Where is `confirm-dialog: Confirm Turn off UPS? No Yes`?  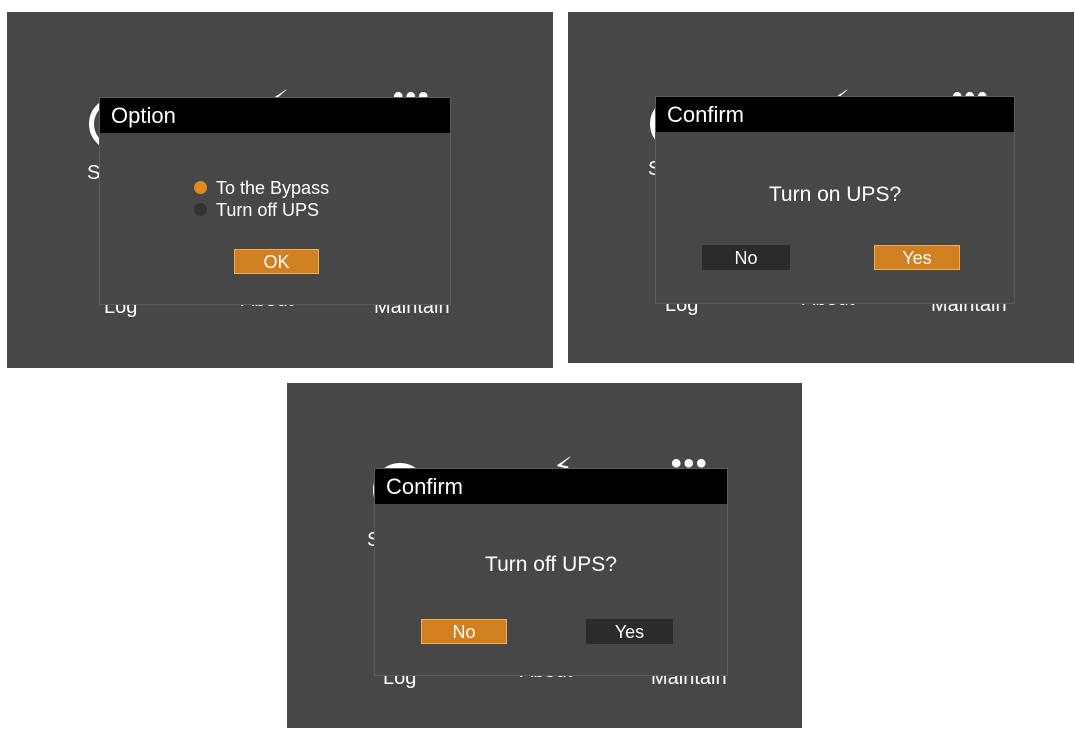
confirm-dialog: Confirm Turn off UPS? No Yes is located at coordinates (551, 572).